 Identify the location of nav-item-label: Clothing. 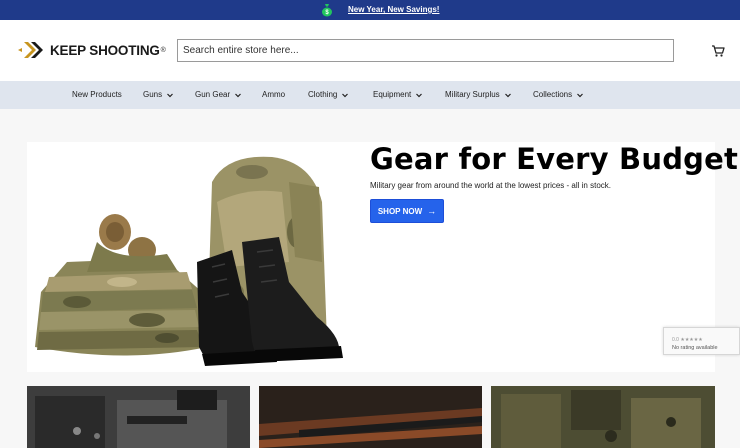
(323, 94).